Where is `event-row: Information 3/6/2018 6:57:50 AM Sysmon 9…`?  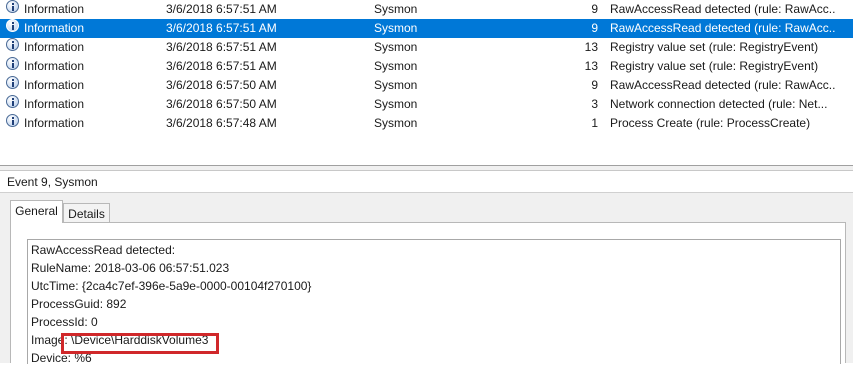 event-row: Information 3/6/2018 6:57:50 AM Sysmon 9… is located at coordinates (426, 85).